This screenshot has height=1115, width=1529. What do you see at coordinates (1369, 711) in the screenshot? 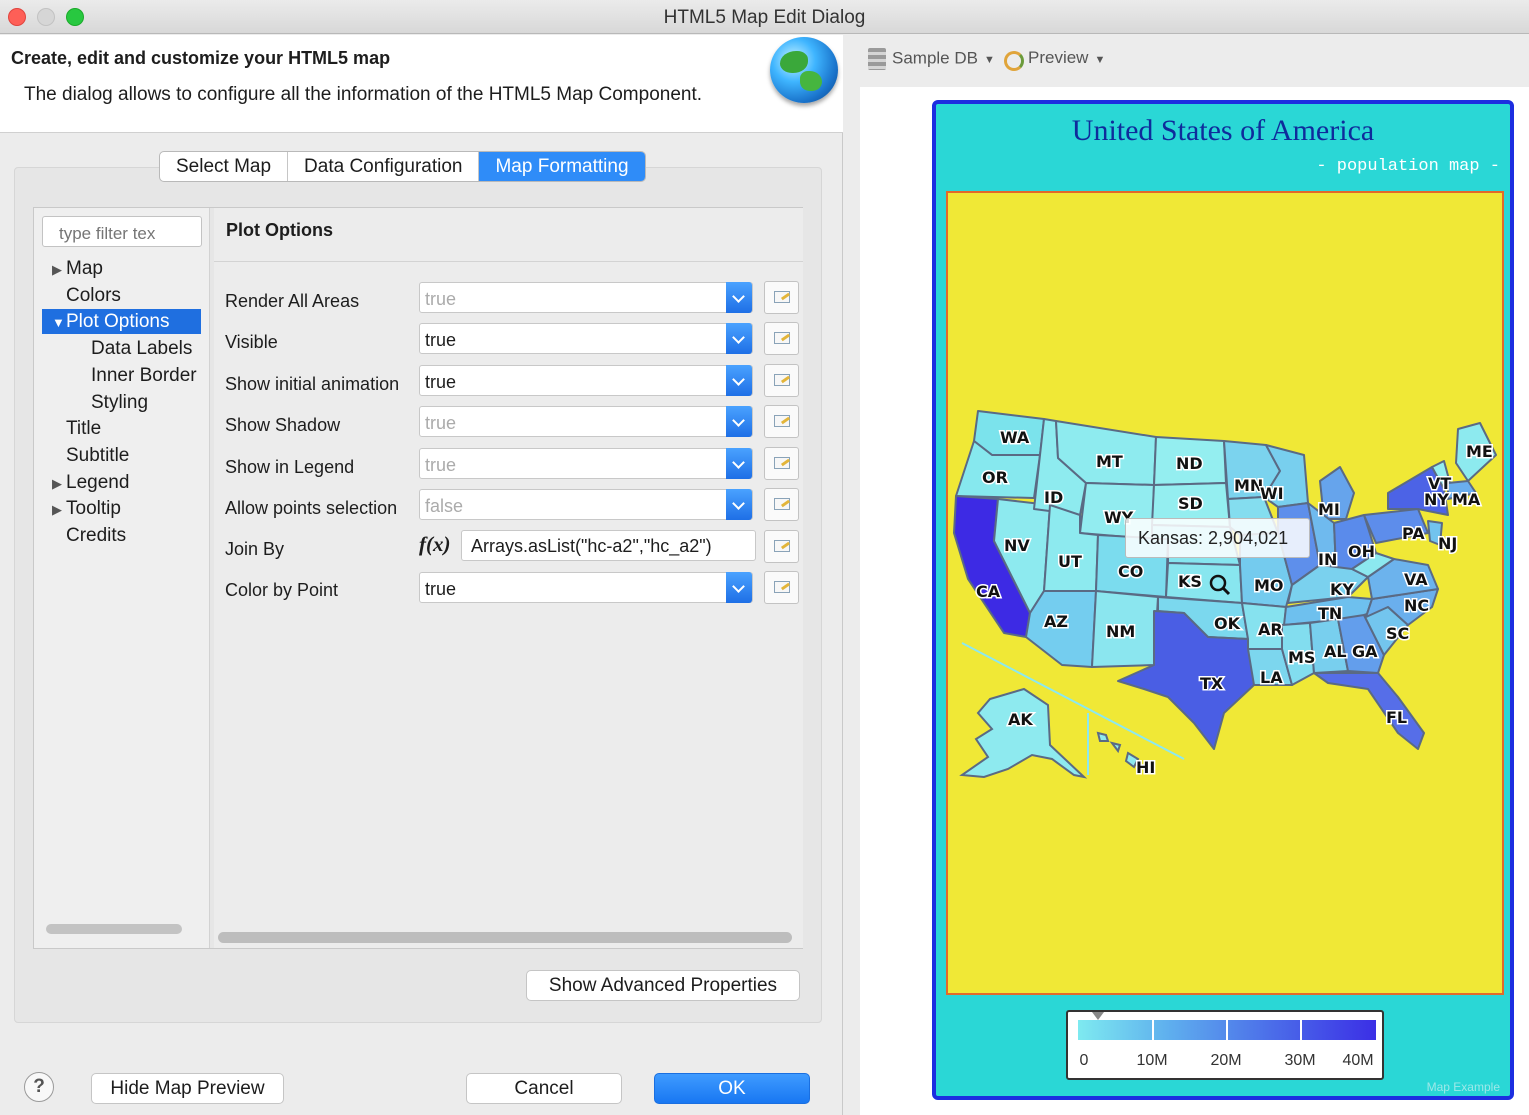
I see `state-fl` at bounding box center [1369, 711].